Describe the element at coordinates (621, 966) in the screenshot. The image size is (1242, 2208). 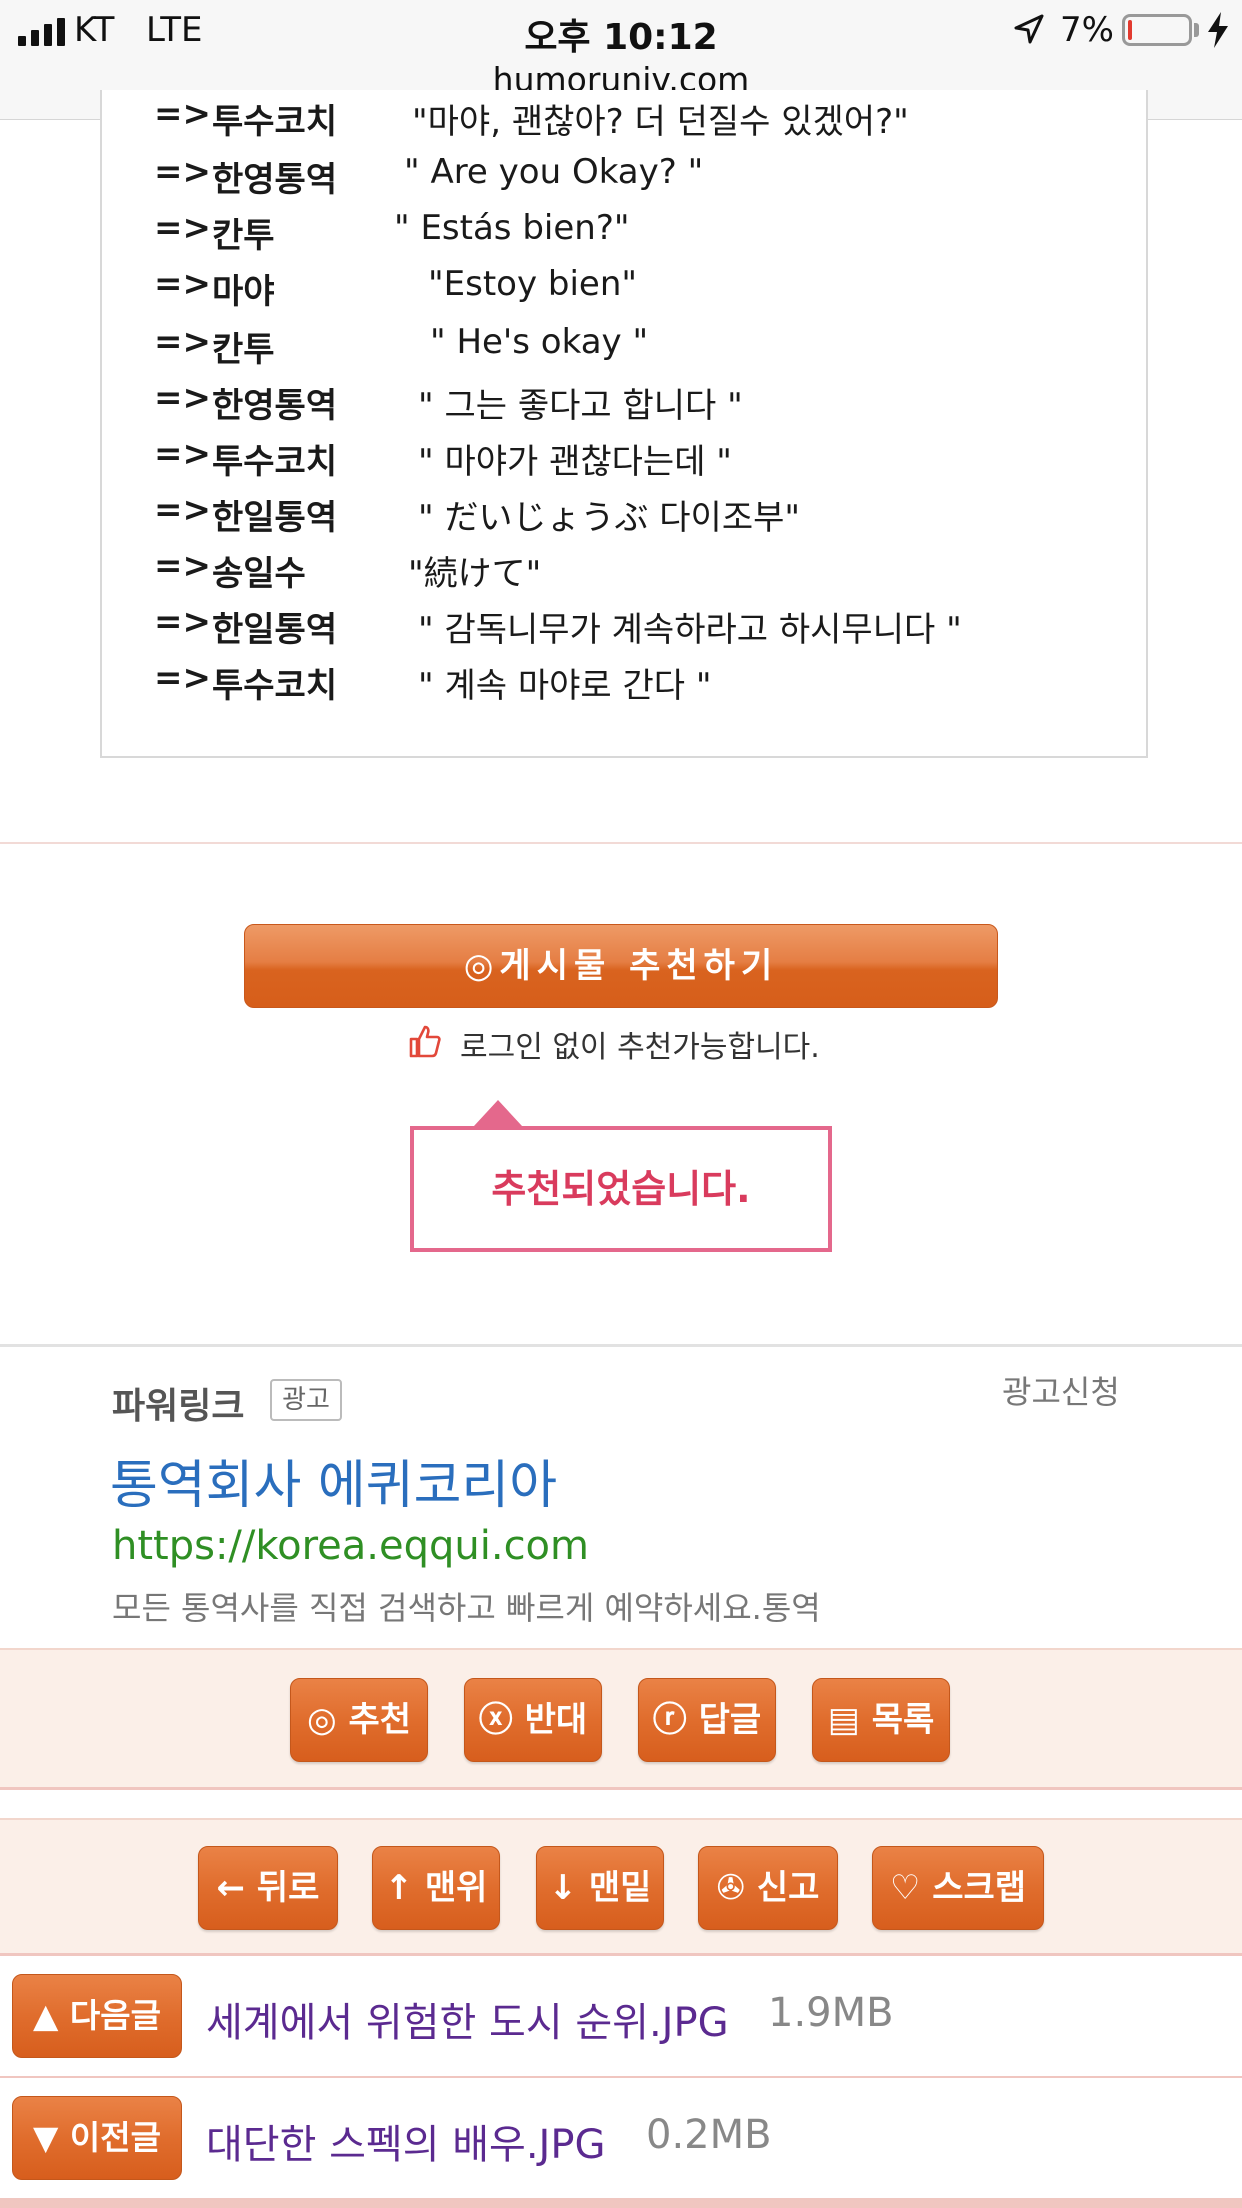
I see `recommend-post-button: ◎게시물 추천하기` at that location.